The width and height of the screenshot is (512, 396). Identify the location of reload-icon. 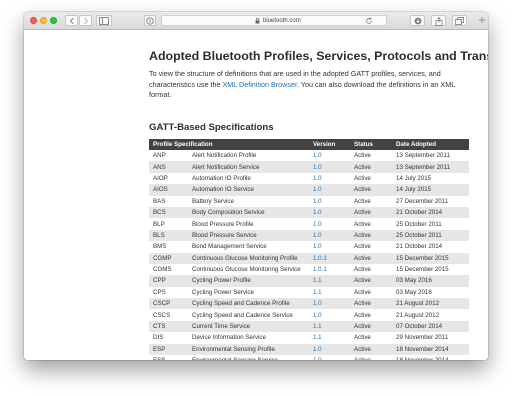
(369, 21).